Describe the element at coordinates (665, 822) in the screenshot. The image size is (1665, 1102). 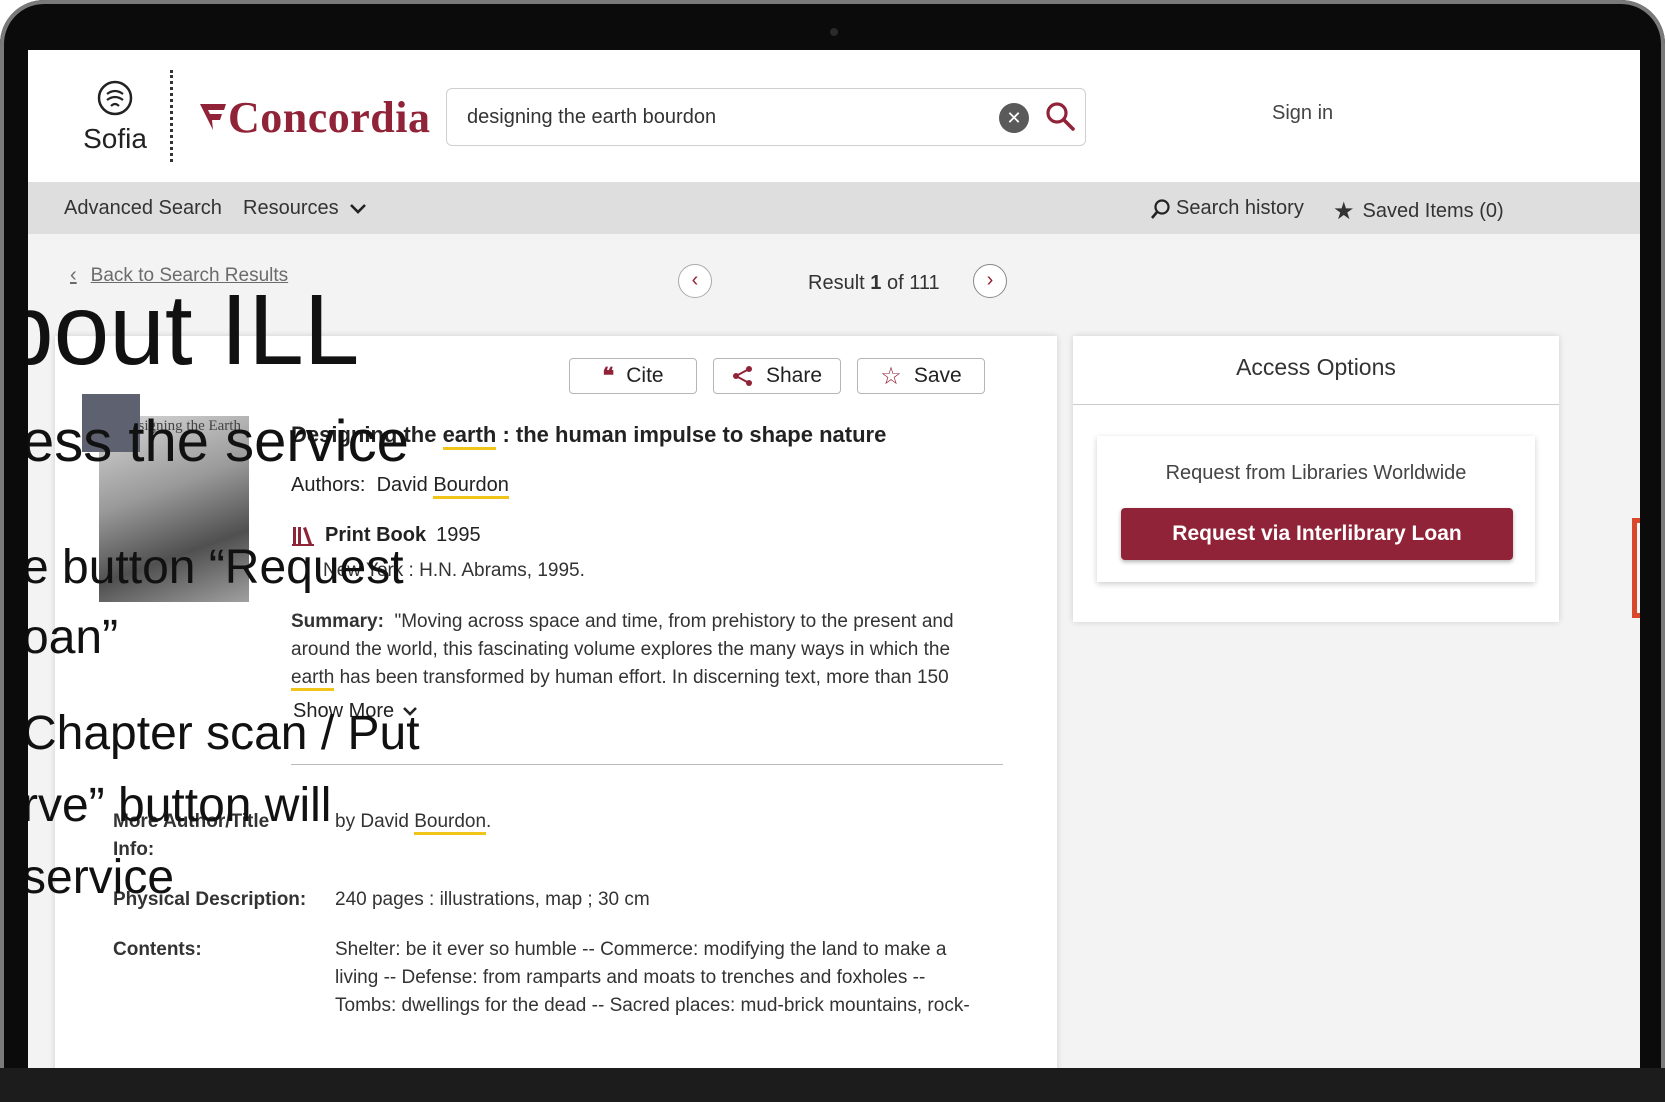
I see `more-info-value: by David Bourdon.` at that location.